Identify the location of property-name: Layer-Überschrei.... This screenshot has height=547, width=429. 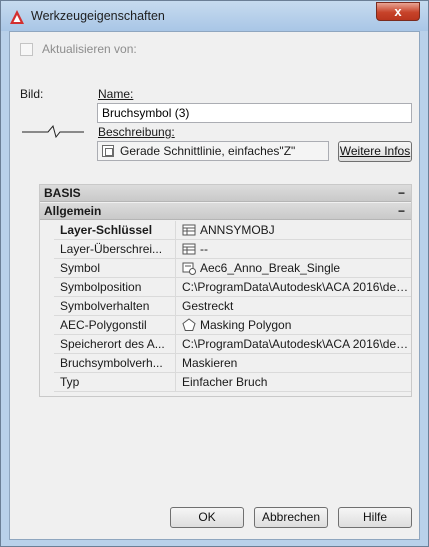
(111, 249).